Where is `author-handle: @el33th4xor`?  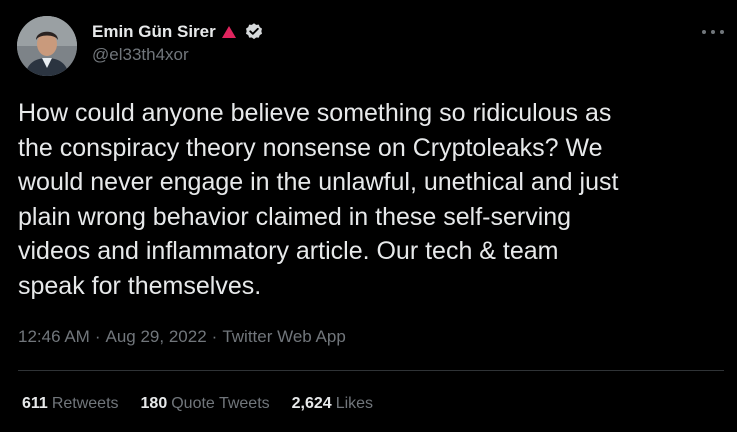
author-handle: @el33th4xor is located at coordinates (140, 55).